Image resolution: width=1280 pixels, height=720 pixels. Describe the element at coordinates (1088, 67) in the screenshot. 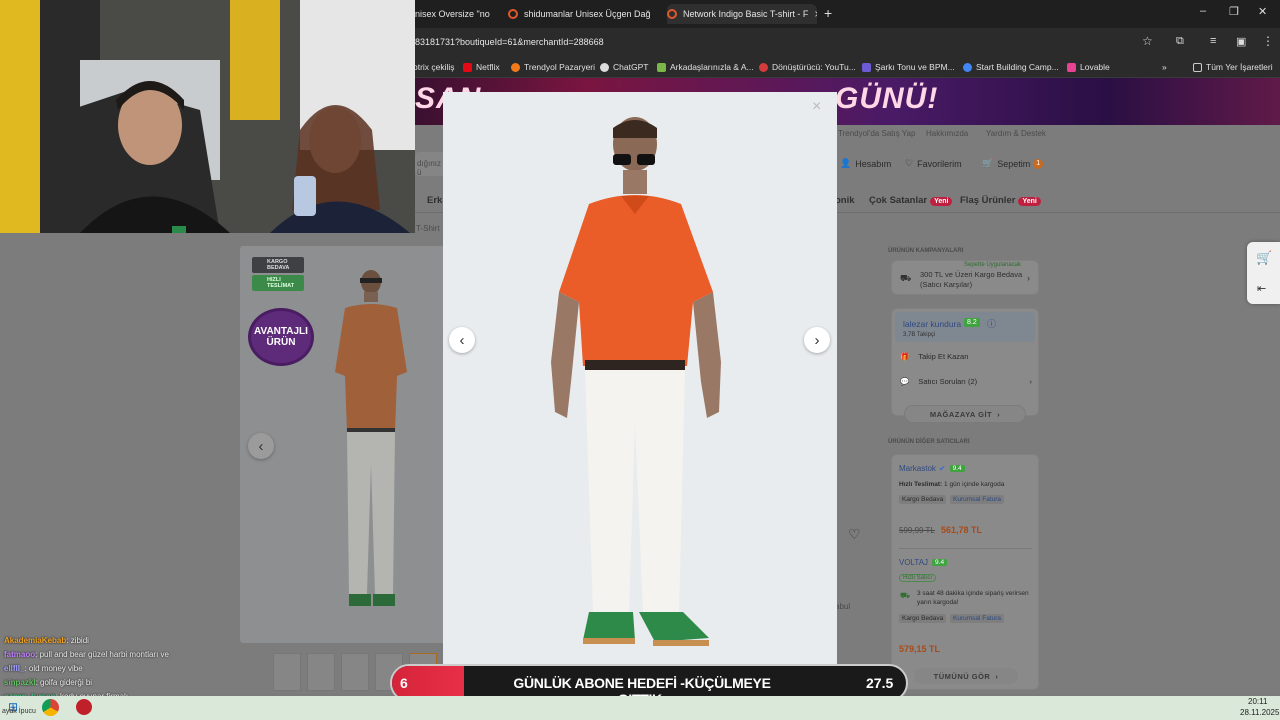

I see `bookmark-item: Lovable` at that location.